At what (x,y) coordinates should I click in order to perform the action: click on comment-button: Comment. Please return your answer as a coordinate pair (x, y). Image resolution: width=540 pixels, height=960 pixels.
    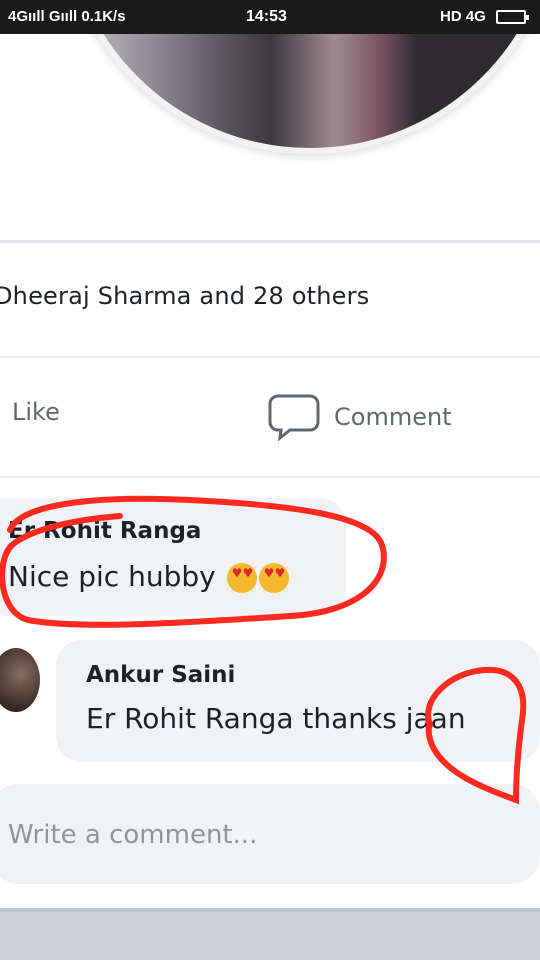
    Looking at the image, I should click on (360, 417).